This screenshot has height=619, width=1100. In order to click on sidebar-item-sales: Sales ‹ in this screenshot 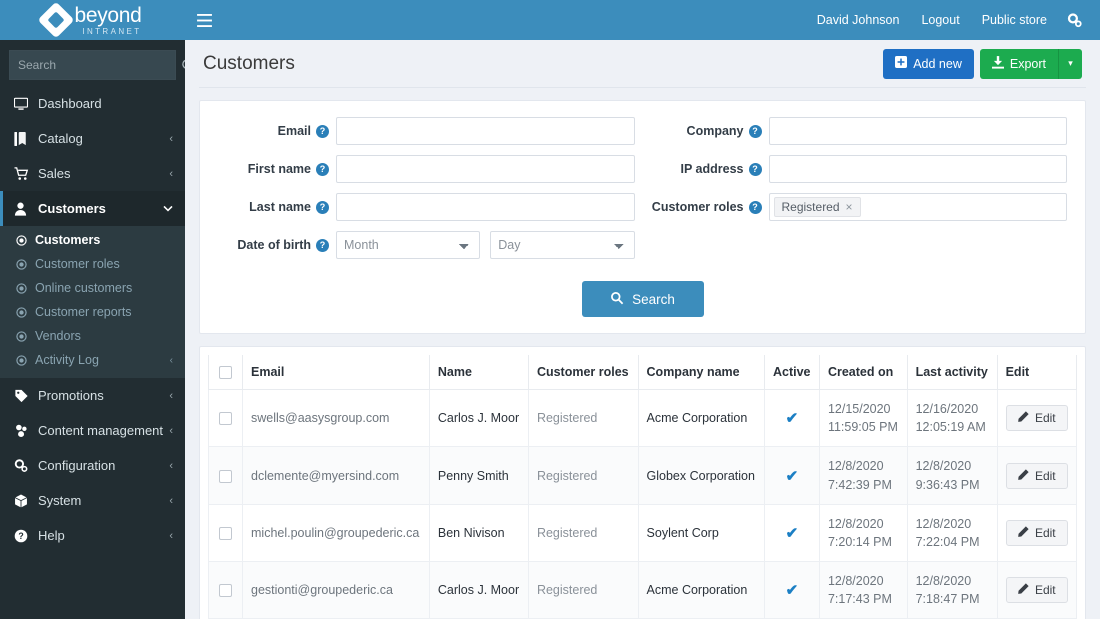, I will do `click(92, 173)`.